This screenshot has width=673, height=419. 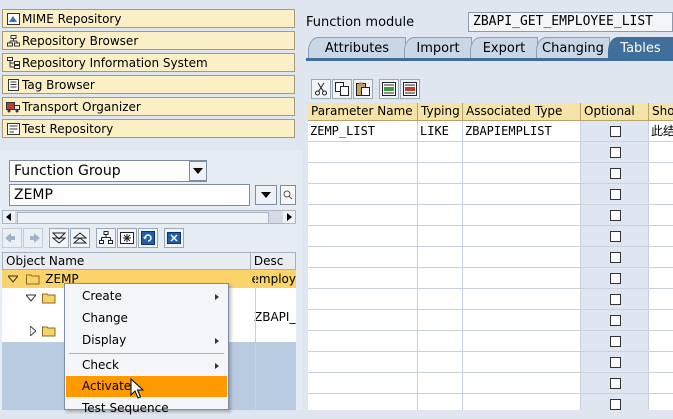 What do you see at coordinates (504, 47) in the screenshot?
I see `tab-export: Export` at bounding box center [504, 47].